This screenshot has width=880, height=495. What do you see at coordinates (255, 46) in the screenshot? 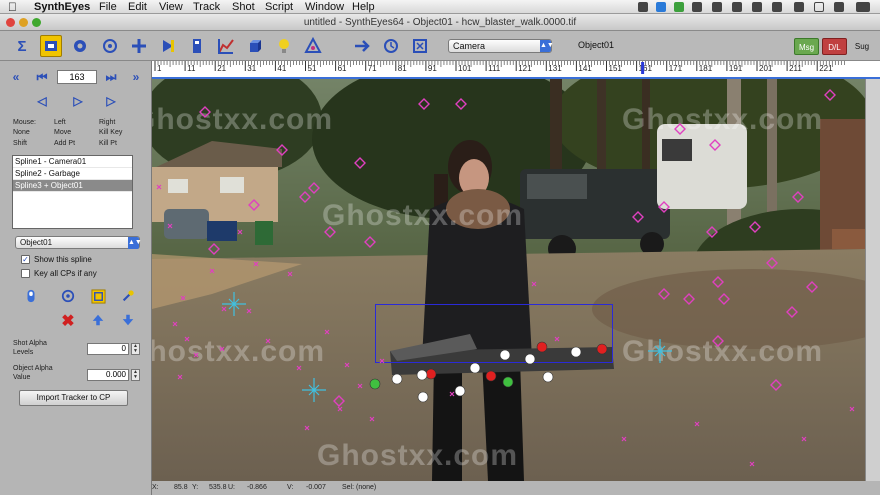
I see `3d-cube-icon` at bounding box center [255, 46].